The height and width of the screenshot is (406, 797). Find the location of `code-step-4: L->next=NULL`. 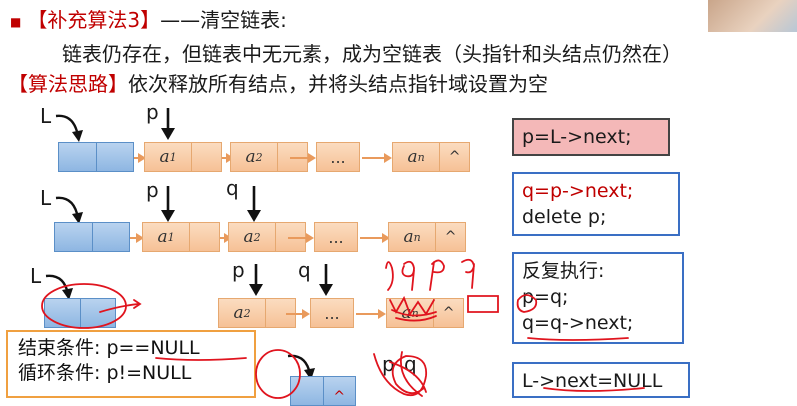

code-step-4: L->next=NULL is located at coordinates (601, 380).